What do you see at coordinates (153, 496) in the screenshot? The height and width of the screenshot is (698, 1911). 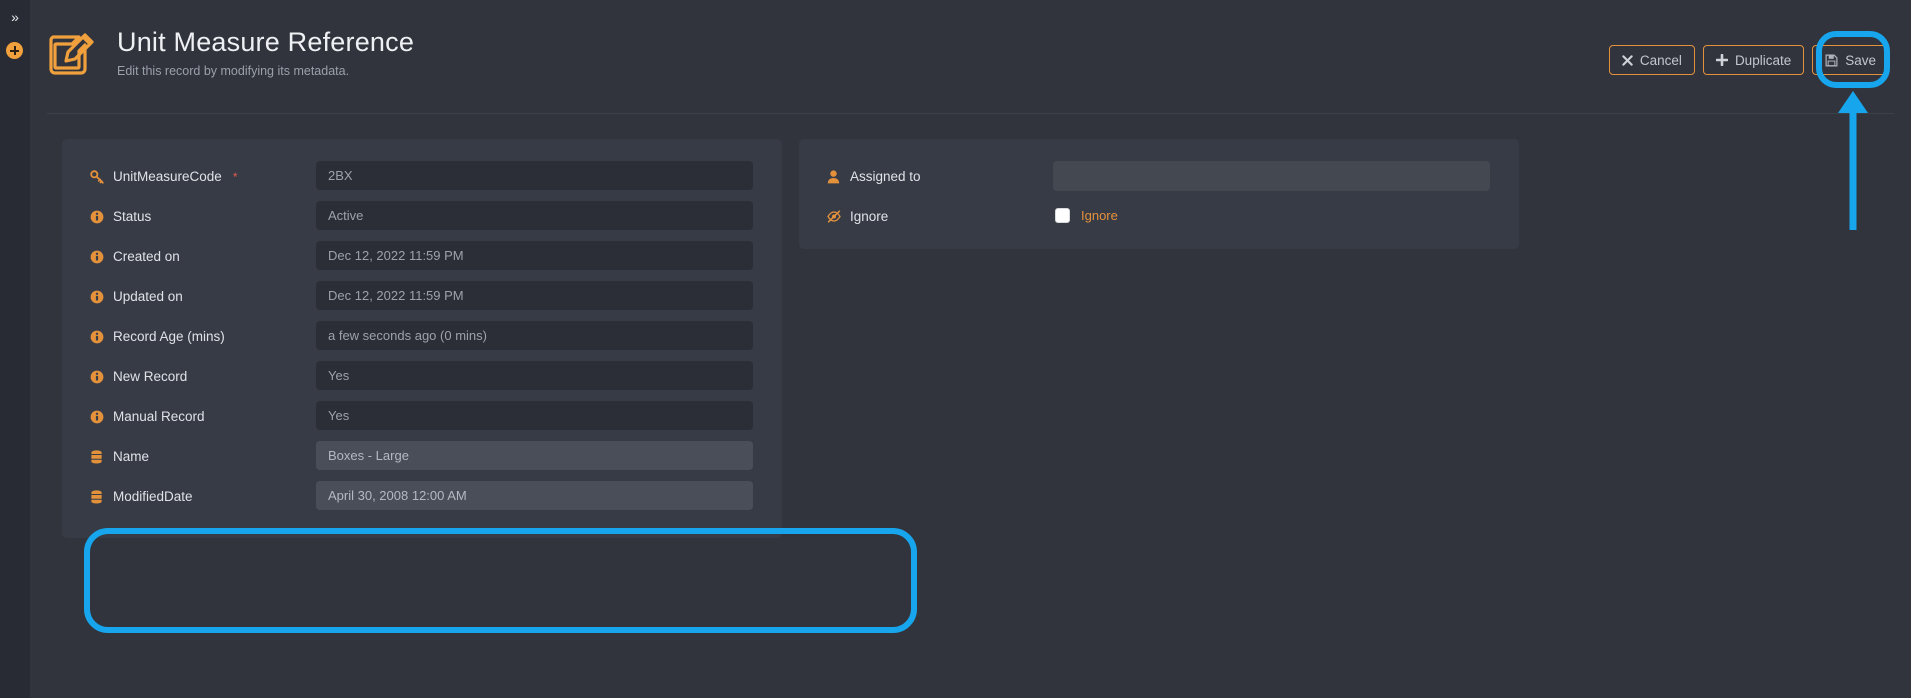 I see `label-text: ModifiedDate` at bounding box center [153, 496].